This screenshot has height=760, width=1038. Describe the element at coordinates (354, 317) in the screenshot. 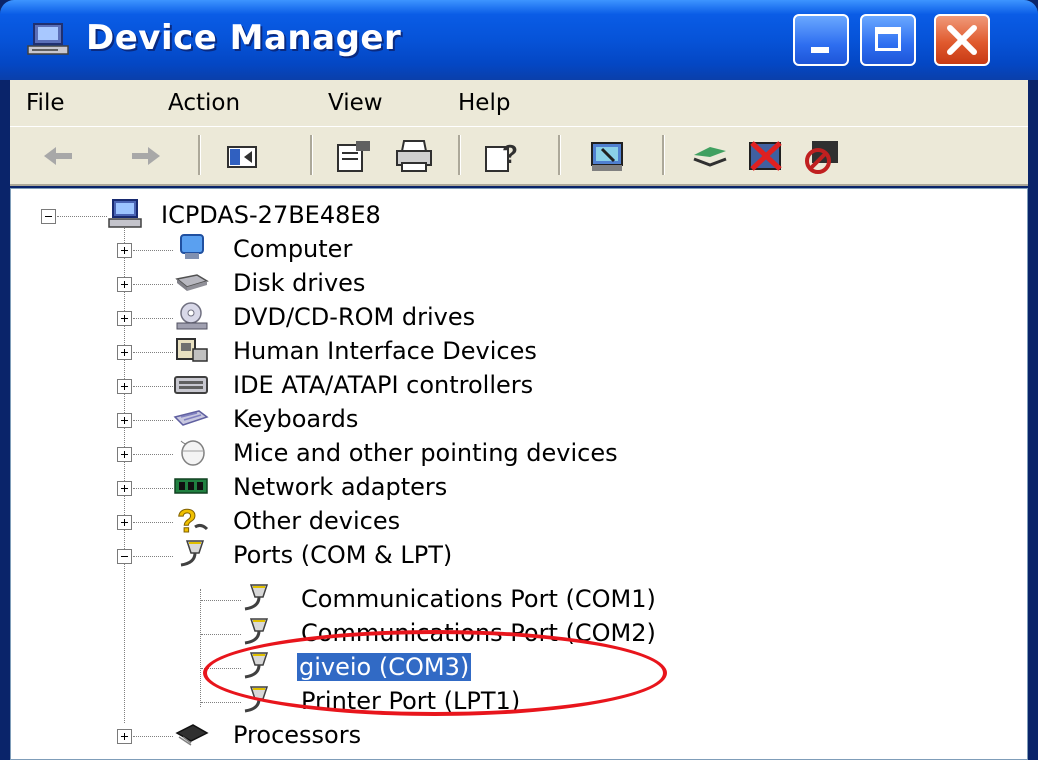

I see `tree-item-label: DVD/CD-ROM drives` at that location.